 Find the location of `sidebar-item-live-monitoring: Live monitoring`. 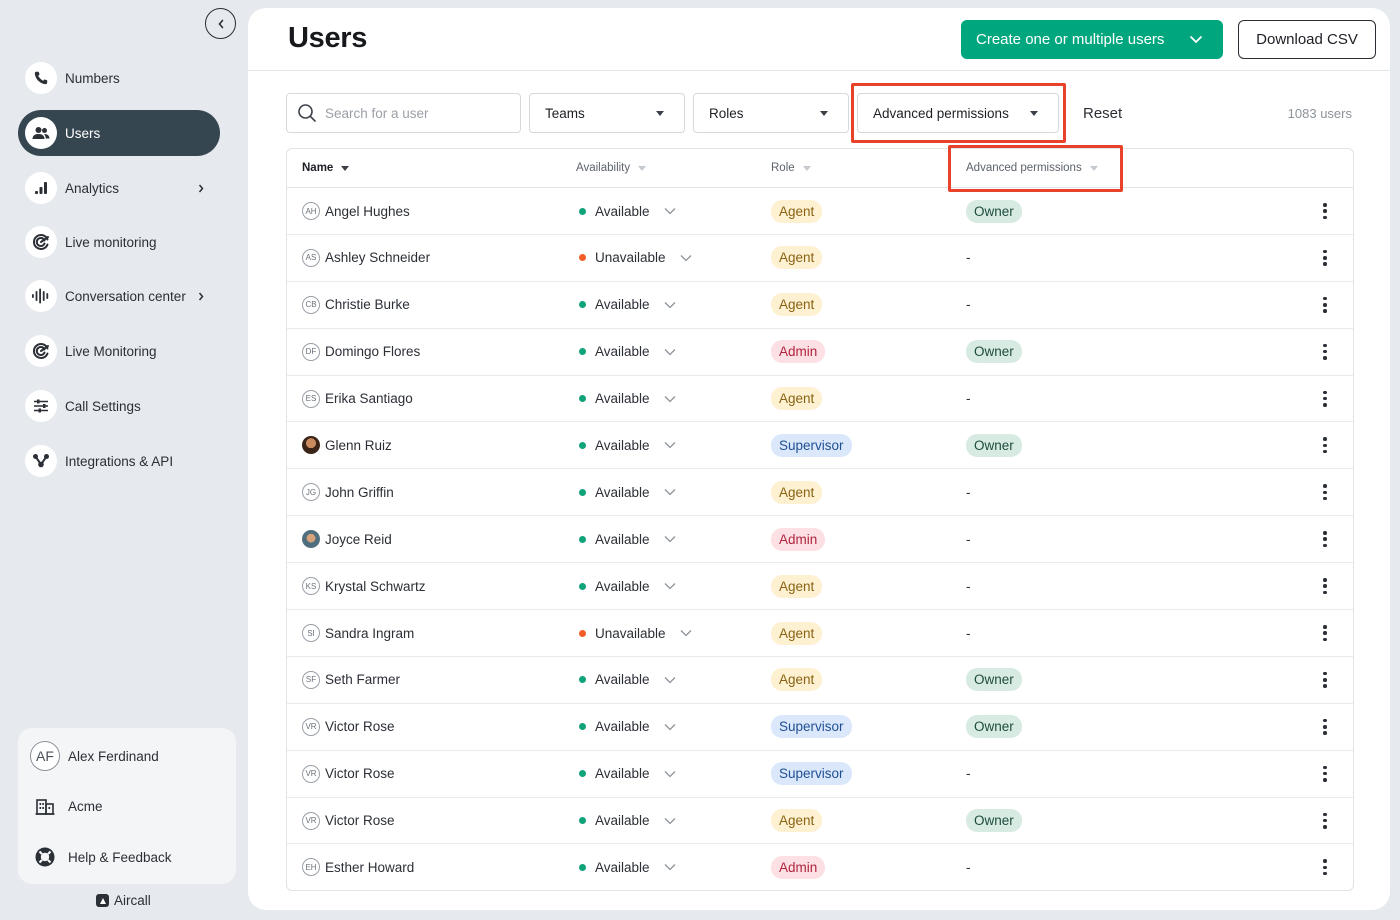

sidebar-item-live-monitoring: Live monitoring is located at coordinates (119, 242).